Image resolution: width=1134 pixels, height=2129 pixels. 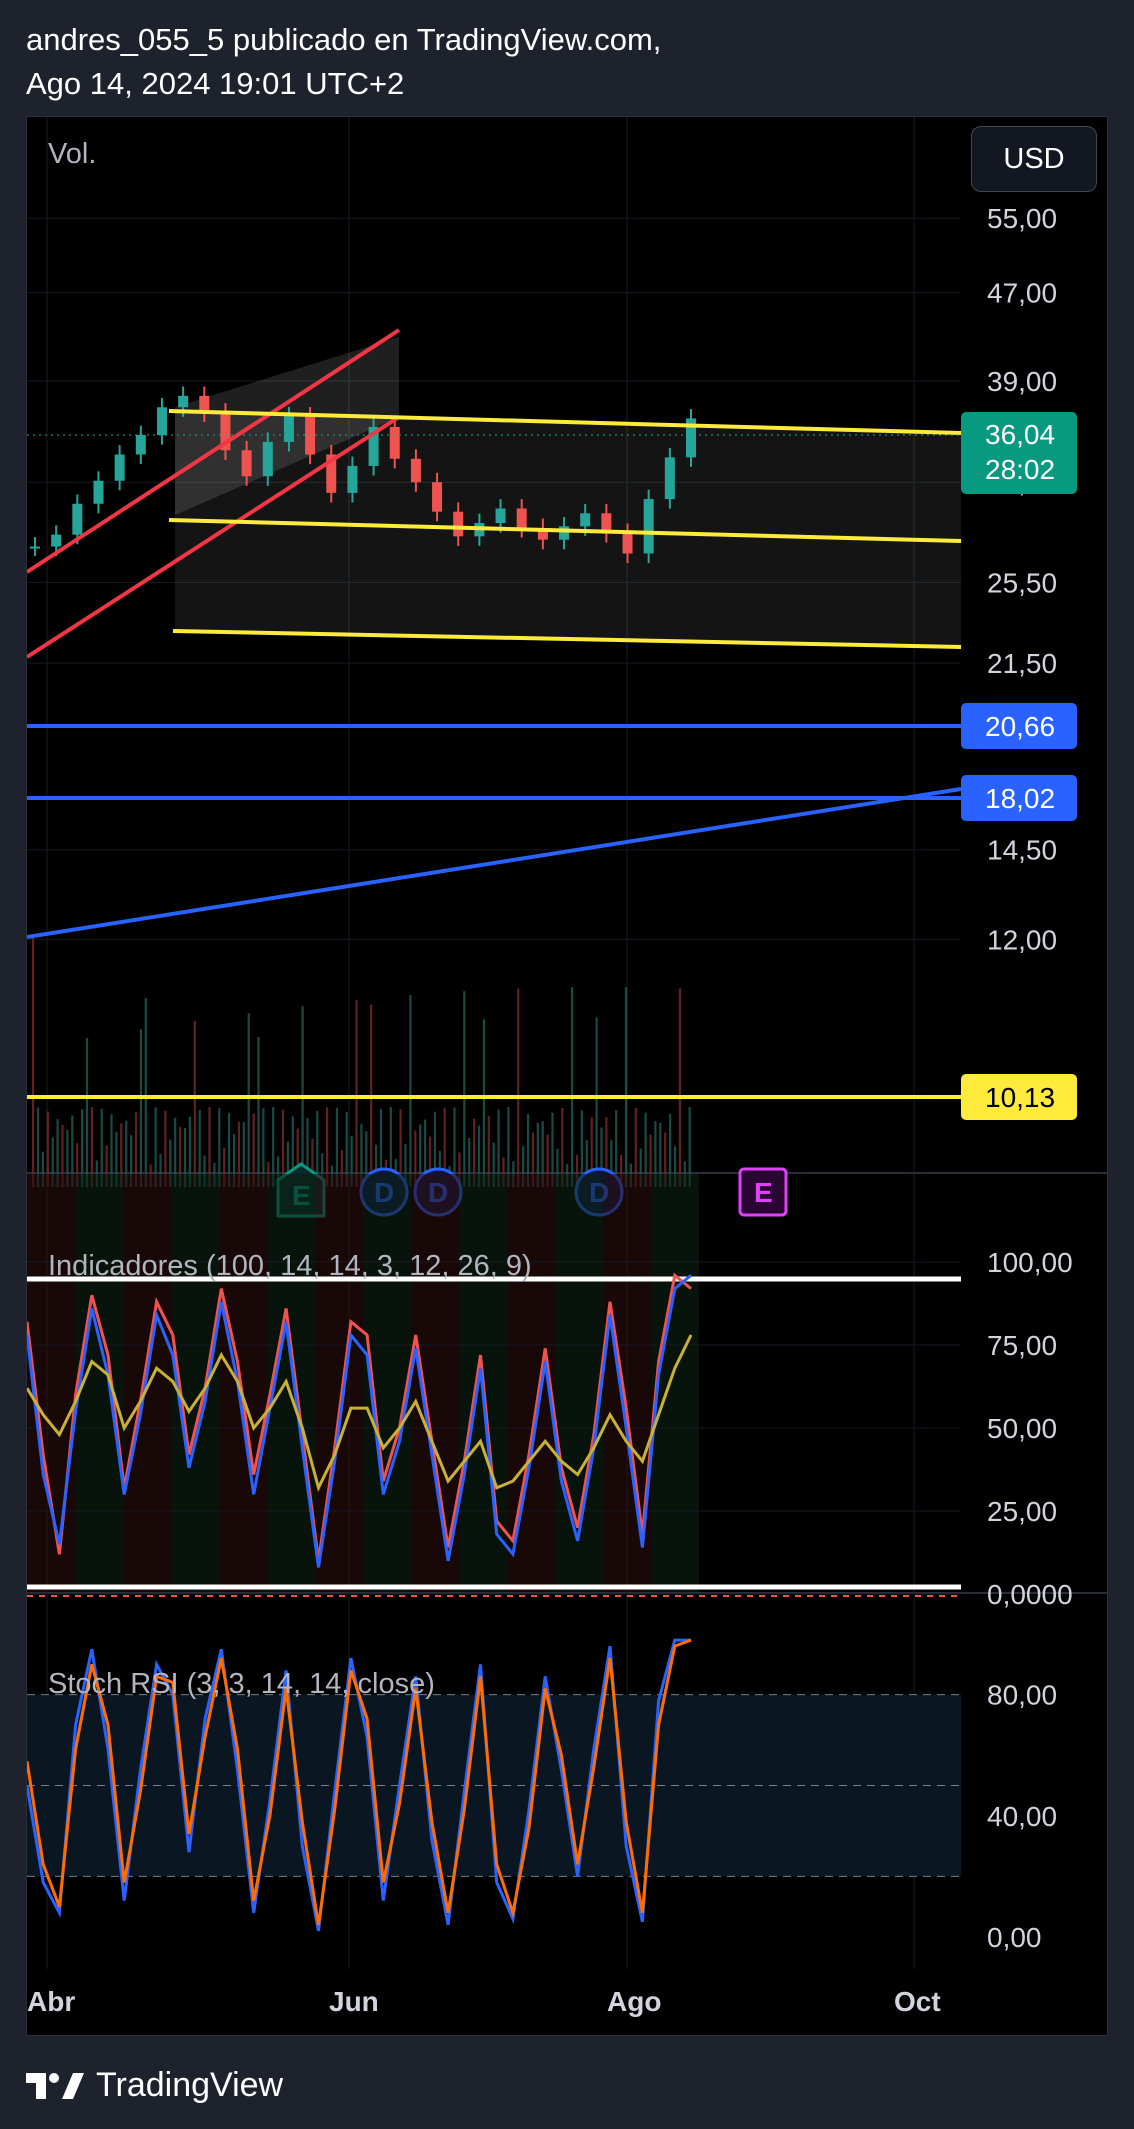 I want to click on x-tick-label: Ago, so click(x=634, y=2001).